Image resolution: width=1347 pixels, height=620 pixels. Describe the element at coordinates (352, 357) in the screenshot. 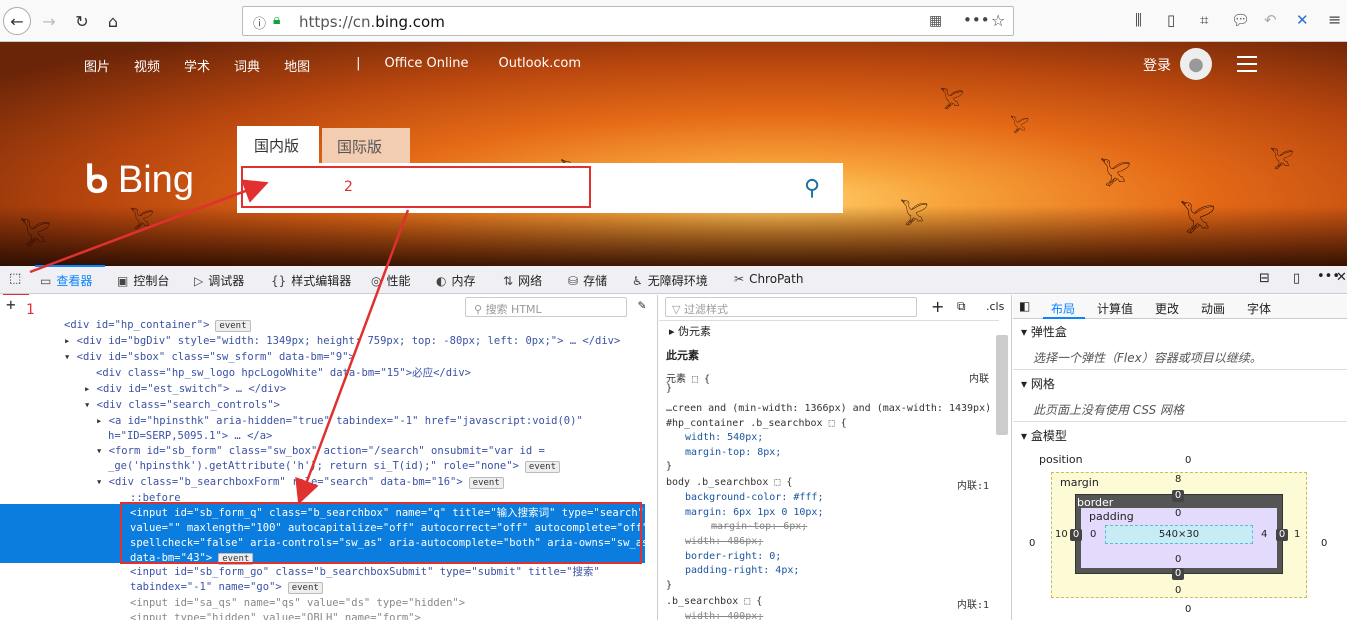

I see `arrow-search-to-element` at that location.